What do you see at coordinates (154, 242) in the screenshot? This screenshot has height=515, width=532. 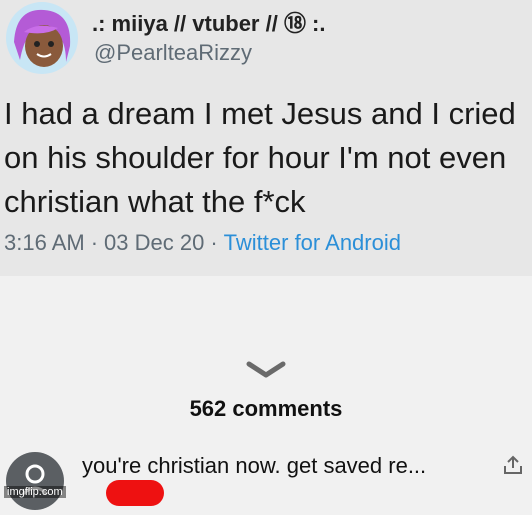 I see `tweet-date: 03 Dec 20` at bounding box center [154, 242].